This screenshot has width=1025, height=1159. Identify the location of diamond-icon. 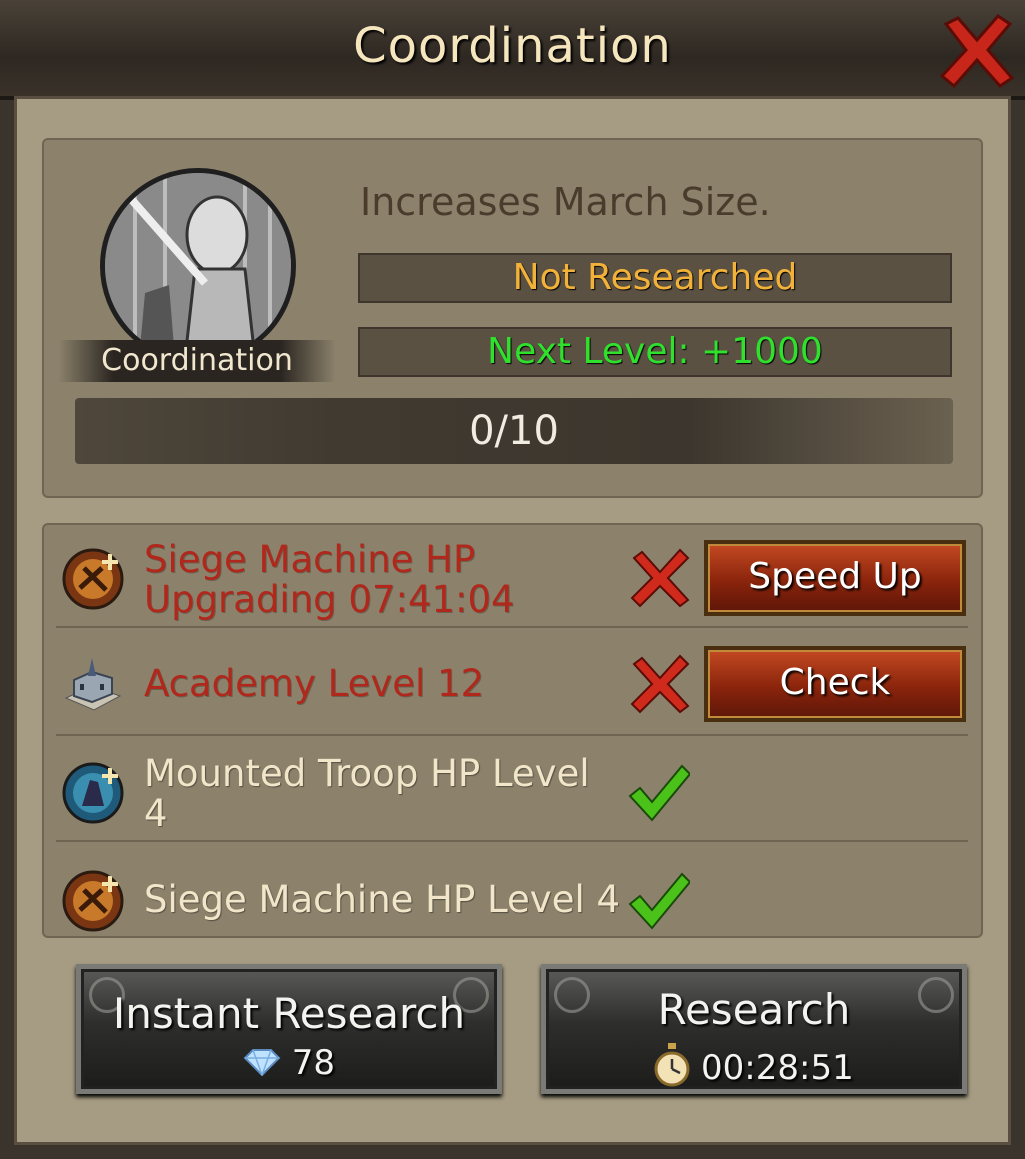
(262, 1063).